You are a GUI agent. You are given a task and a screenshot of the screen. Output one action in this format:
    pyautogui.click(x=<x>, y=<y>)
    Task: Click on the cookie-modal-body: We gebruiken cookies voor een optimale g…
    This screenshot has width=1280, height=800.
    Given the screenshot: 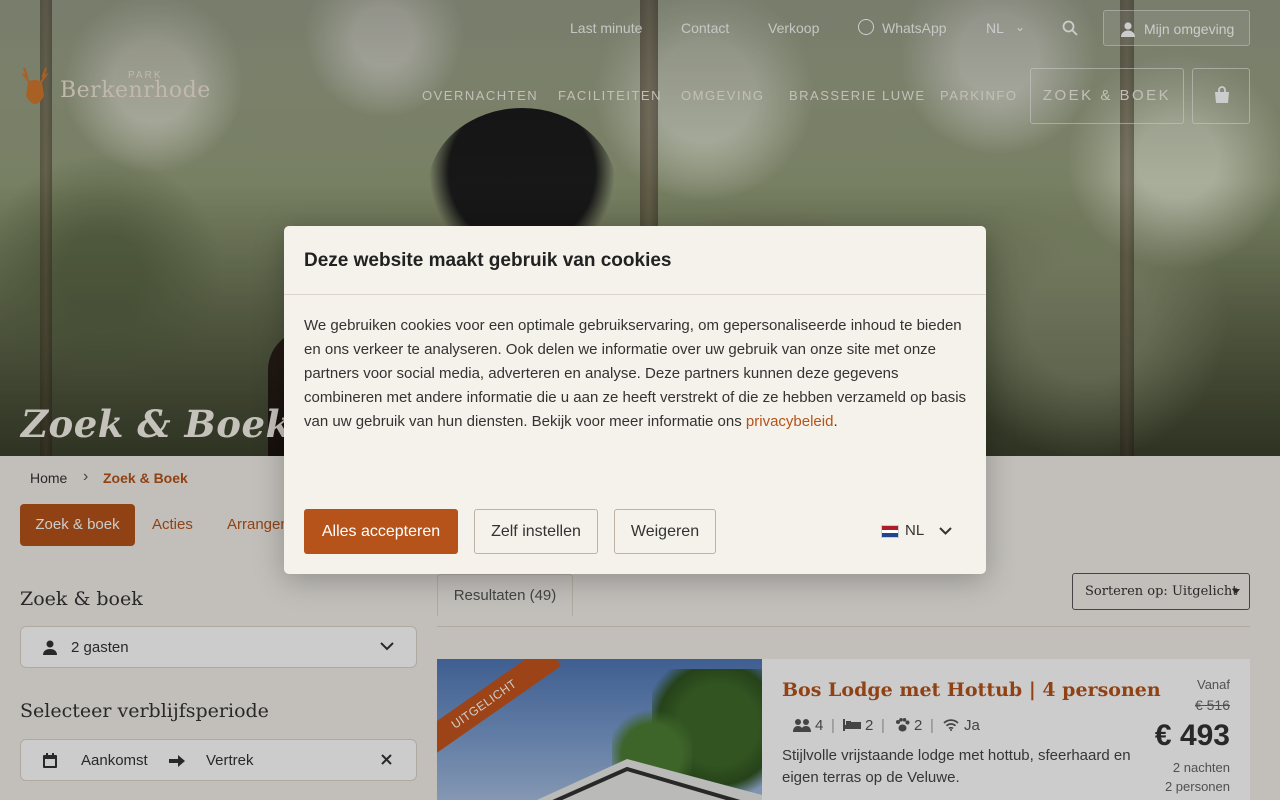 What is the action you would take?
    pyautogui.click(x=636, y=374)
    